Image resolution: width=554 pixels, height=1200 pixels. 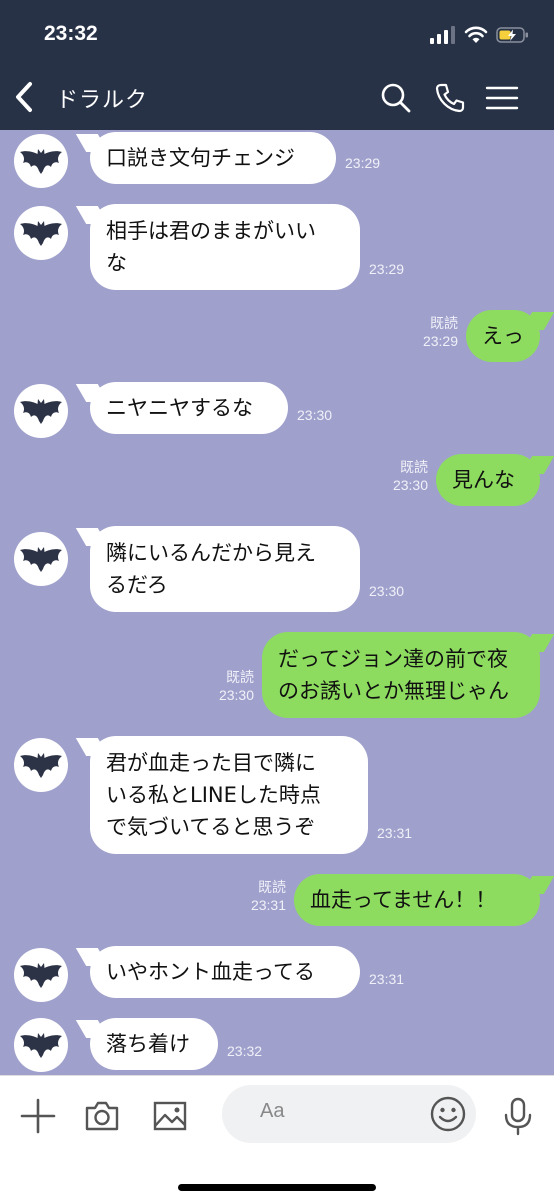 What do you see at coordinates (200, 158) in the screenshot?
I see `message-text: 口説き文句チェンジ` at bounding box center [200, 158].